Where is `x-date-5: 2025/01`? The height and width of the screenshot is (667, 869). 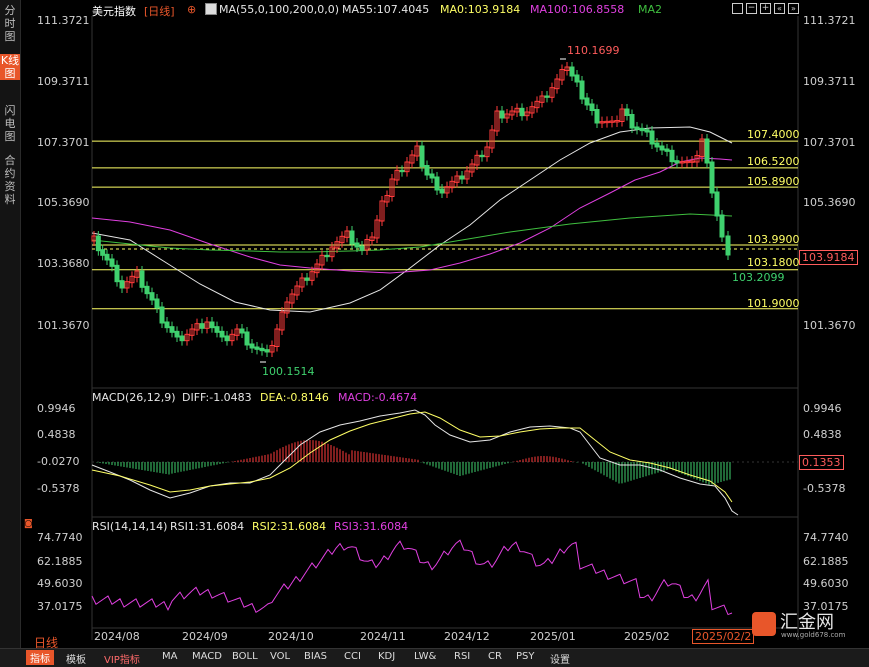
x-date-5: 2025/01 is located at coordinates (553, 636).